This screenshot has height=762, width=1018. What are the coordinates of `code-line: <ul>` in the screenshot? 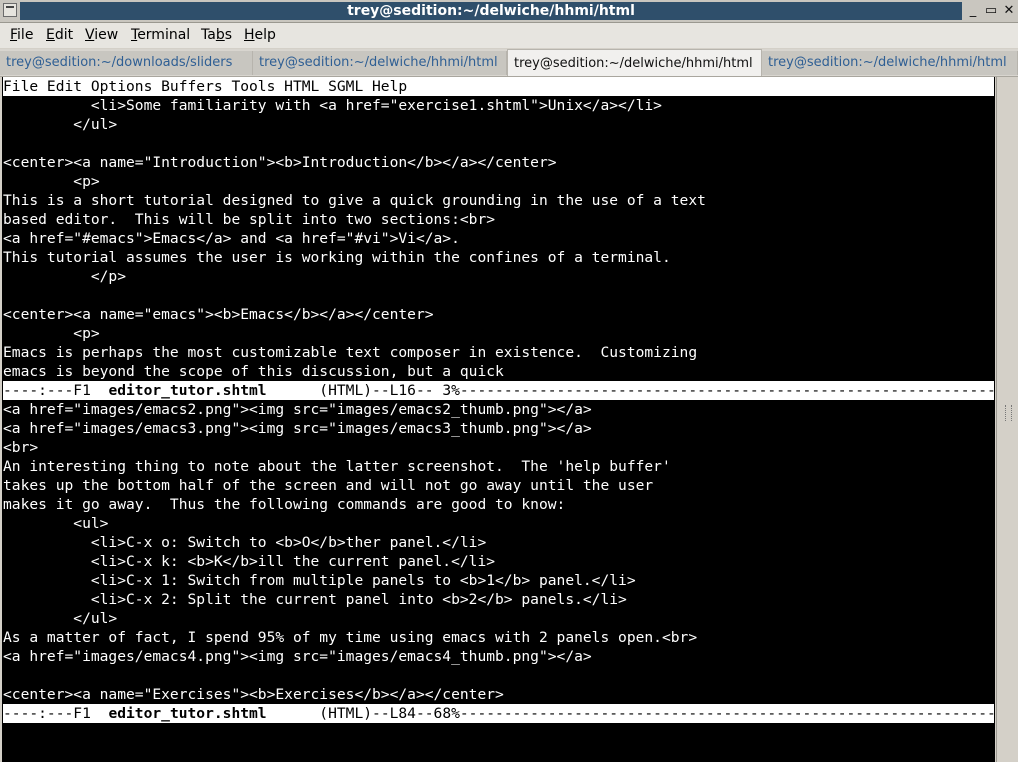 It's located at (56, 523).